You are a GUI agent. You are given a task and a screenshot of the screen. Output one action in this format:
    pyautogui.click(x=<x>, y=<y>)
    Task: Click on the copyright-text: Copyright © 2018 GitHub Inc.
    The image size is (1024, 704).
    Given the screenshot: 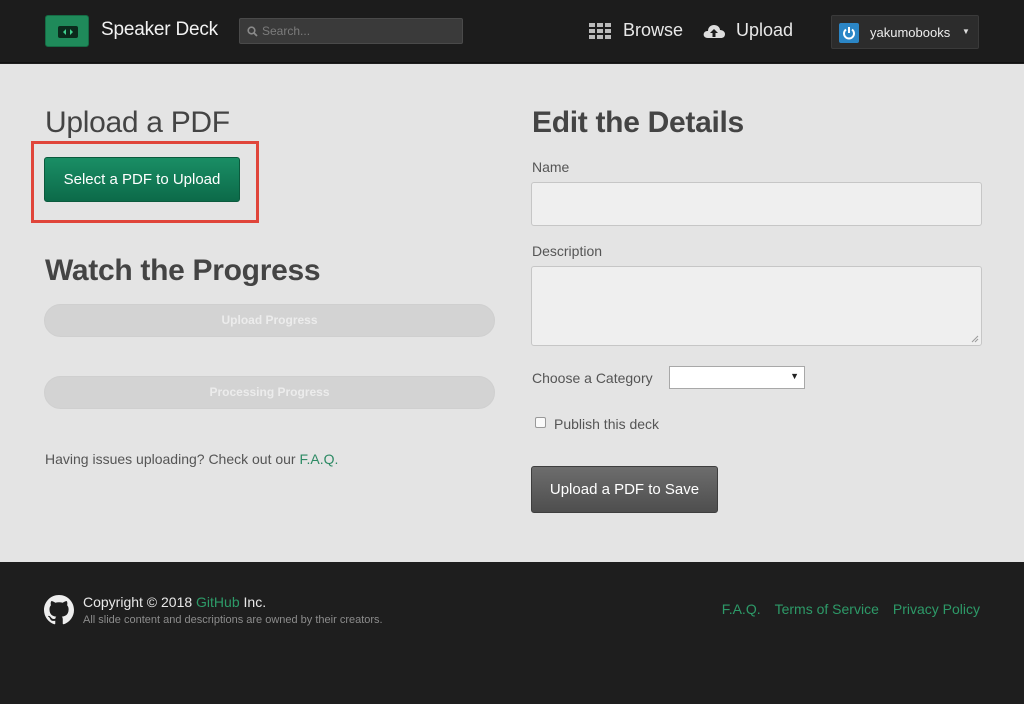 What is the action you would take?
    pyautogui.click(x=174, y=602)
    